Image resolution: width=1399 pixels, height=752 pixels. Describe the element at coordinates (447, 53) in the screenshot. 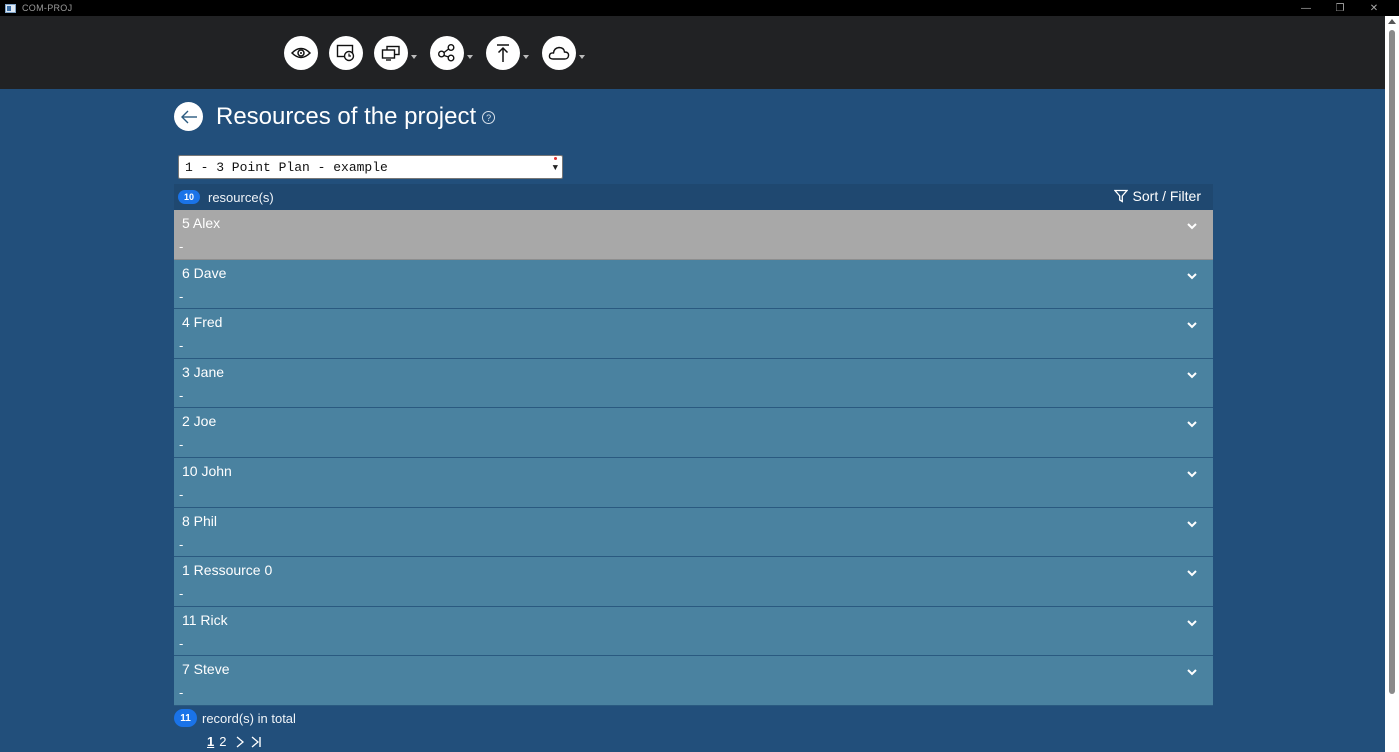

I see `share-icon` at that location.